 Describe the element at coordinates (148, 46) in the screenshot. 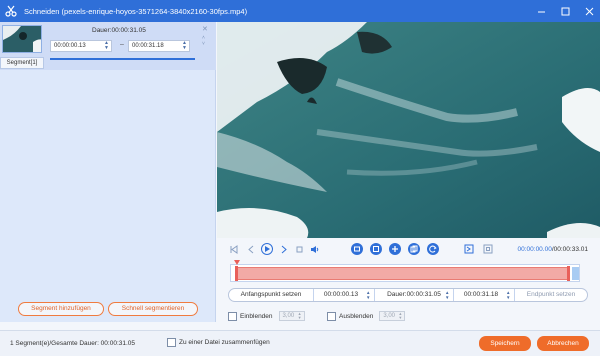

I see `segment-end-value: 00:00:31.18` at that location.